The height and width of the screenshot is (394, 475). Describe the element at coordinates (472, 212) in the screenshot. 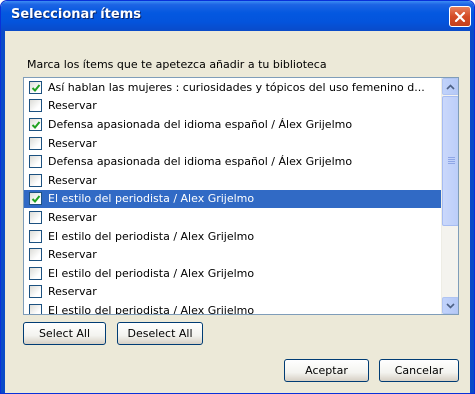

I see `window-border-right` at that location.